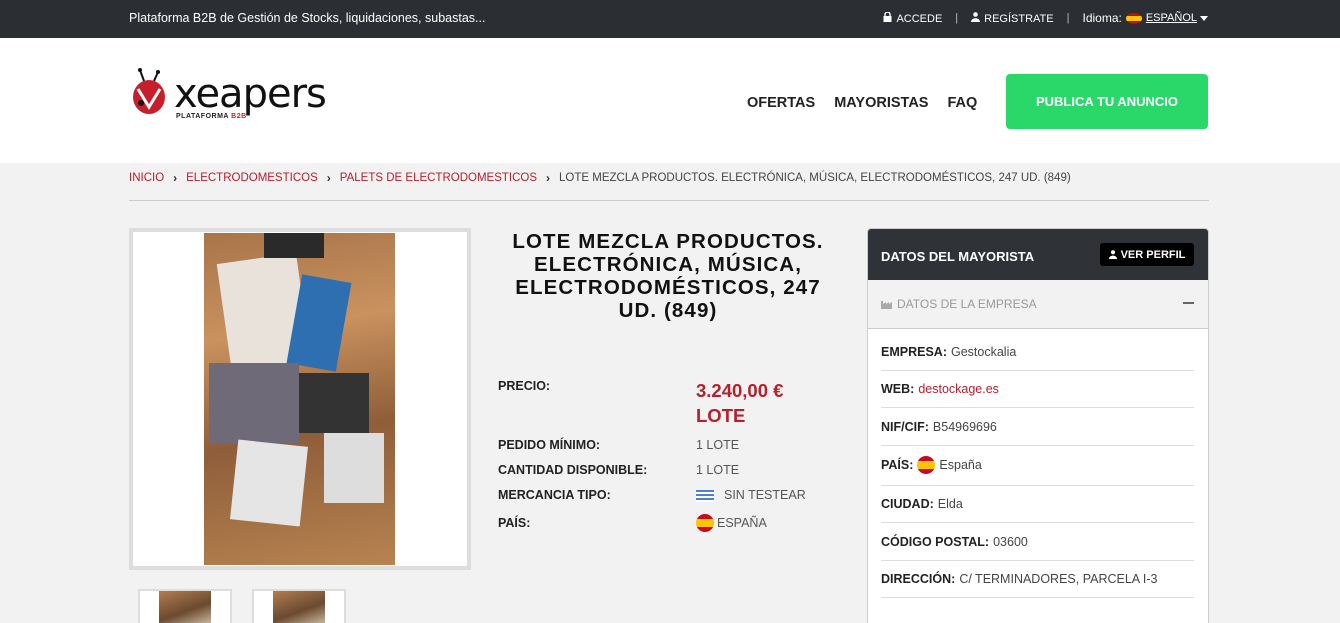  What do you see at coordinates (1204, 18) in the screenshot?
I see `chevron-down-icon` at bounding box center [1204, 18].